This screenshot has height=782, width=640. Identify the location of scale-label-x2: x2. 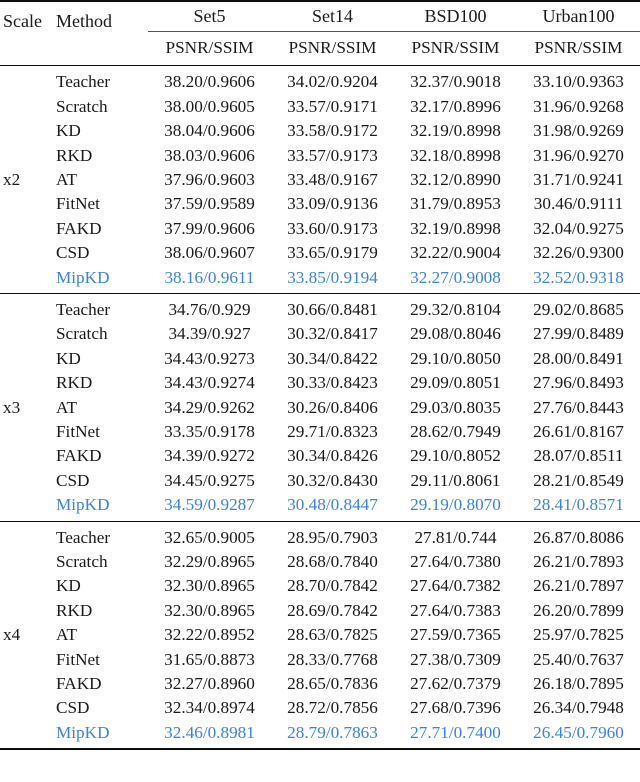
(12, 179).